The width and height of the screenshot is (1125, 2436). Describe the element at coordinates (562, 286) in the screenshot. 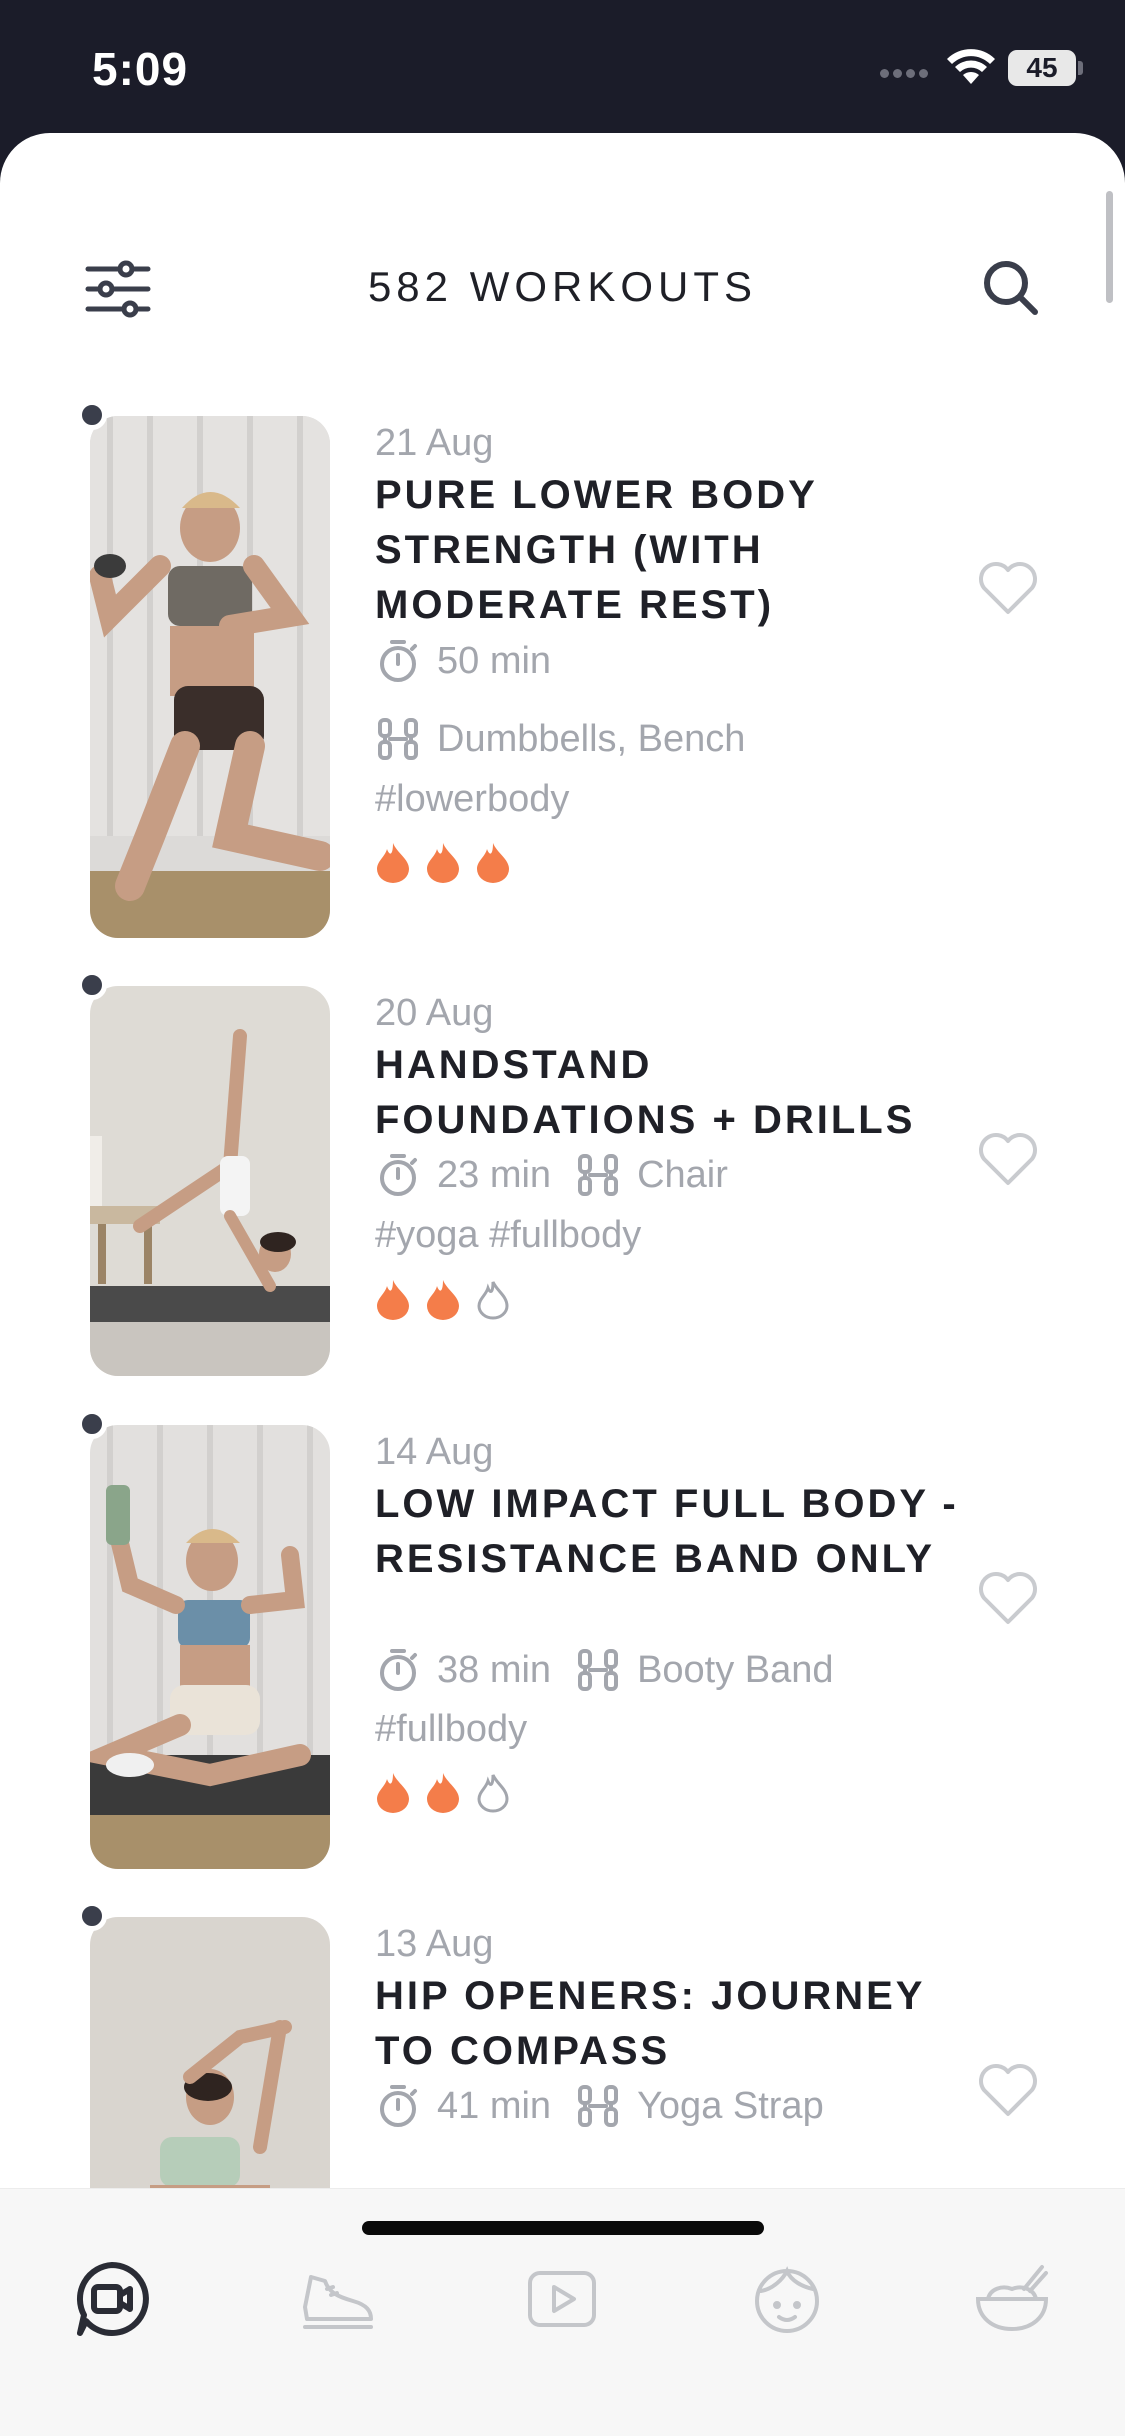

I see `page-title: 582 WORKOUTS` at that location.